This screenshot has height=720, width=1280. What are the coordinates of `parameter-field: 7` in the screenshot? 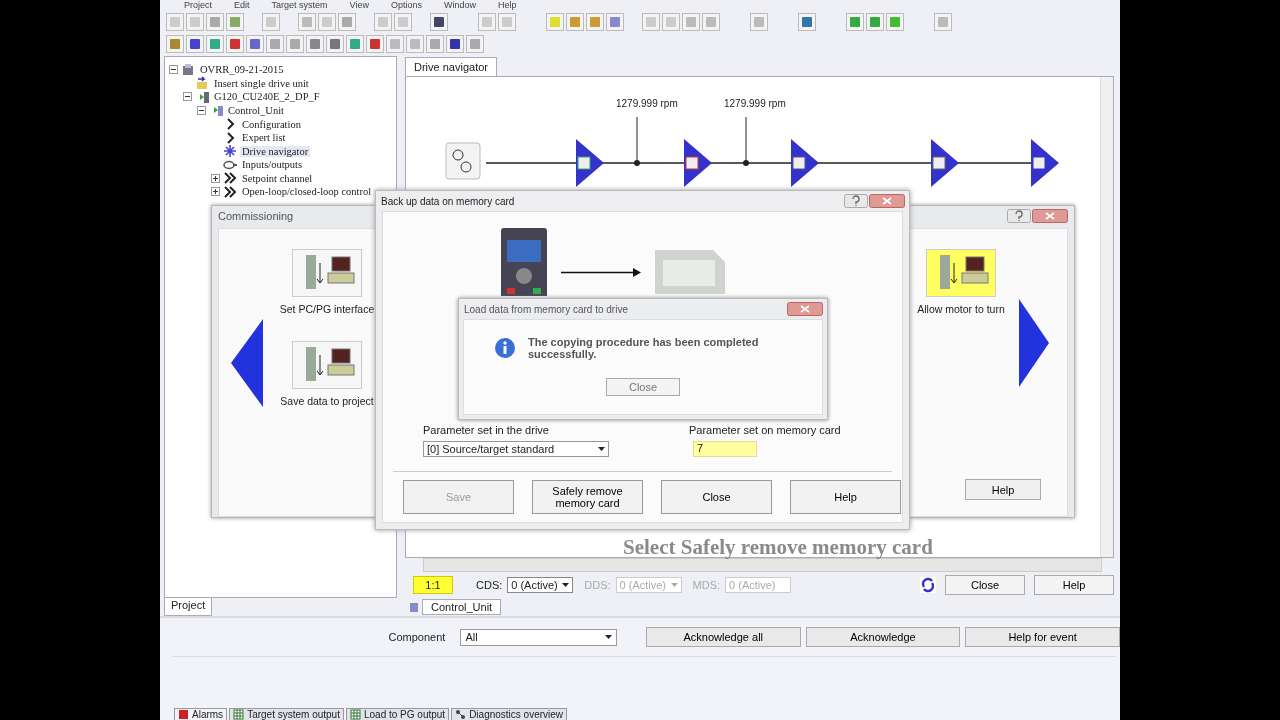 It's located at (725, 449).